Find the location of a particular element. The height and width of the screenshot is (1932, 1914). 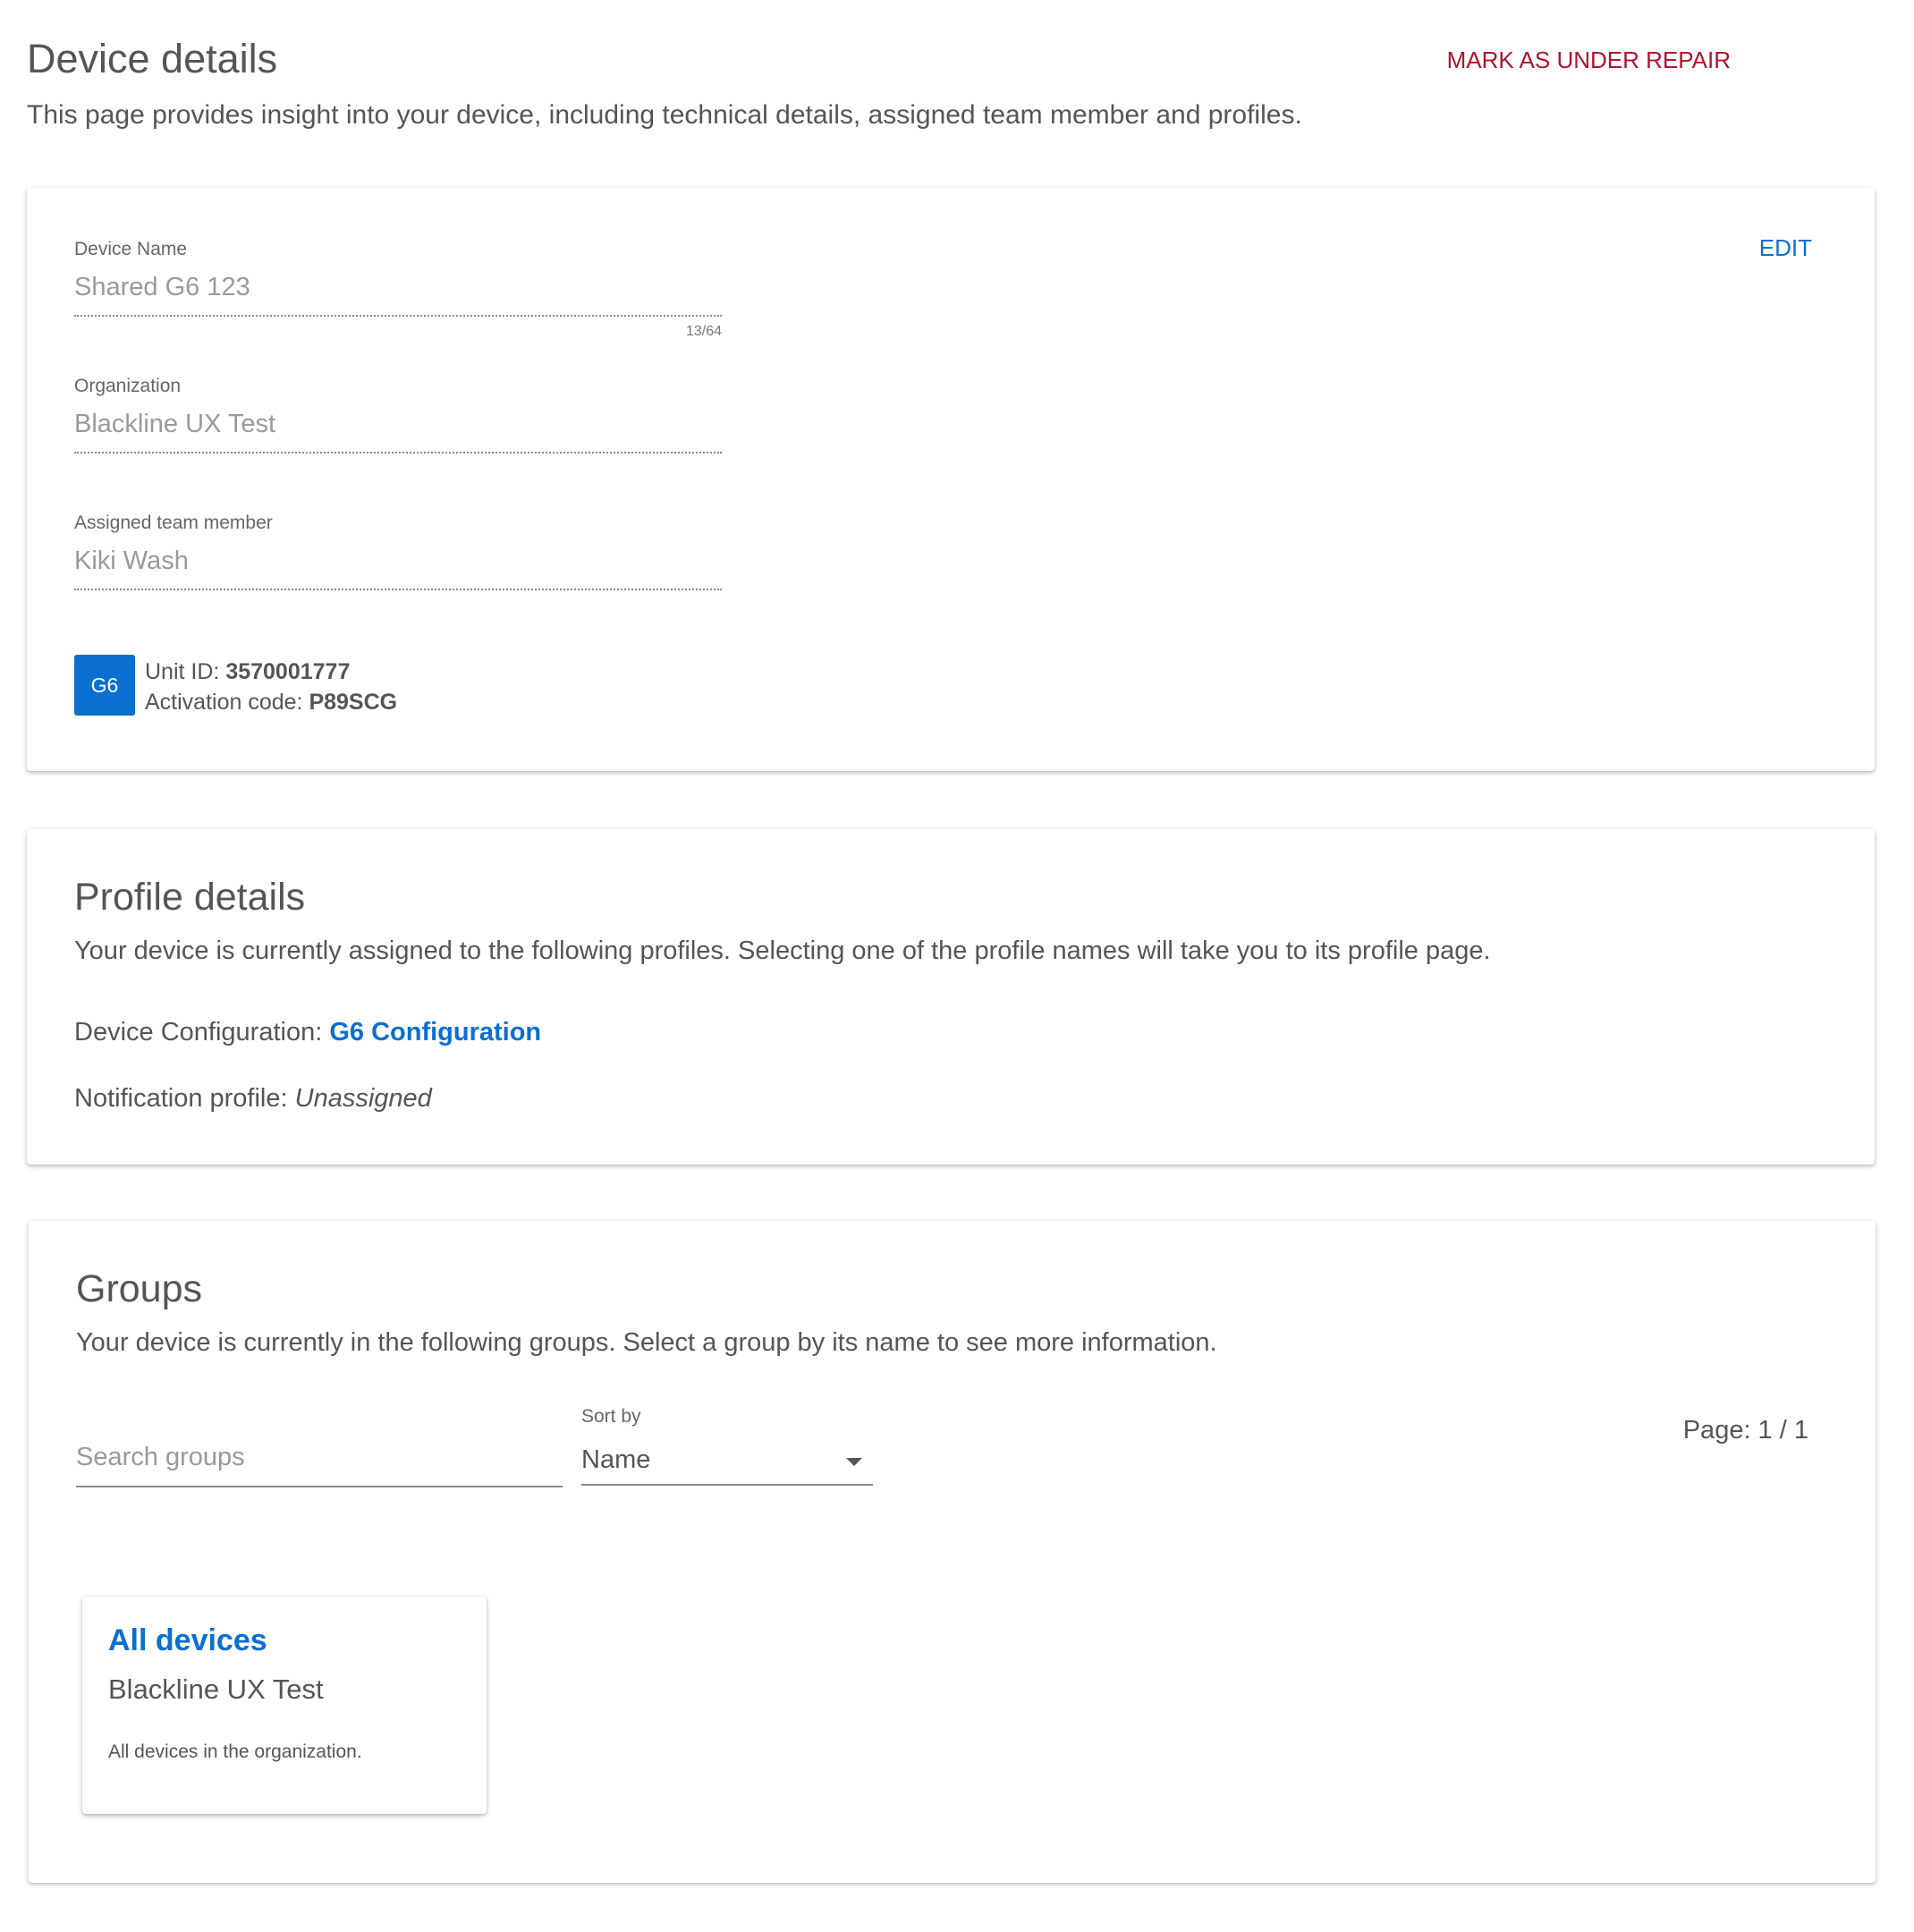

notification-profile-line: Notification profile: Unassigned is located at coordinates (253, 1099).